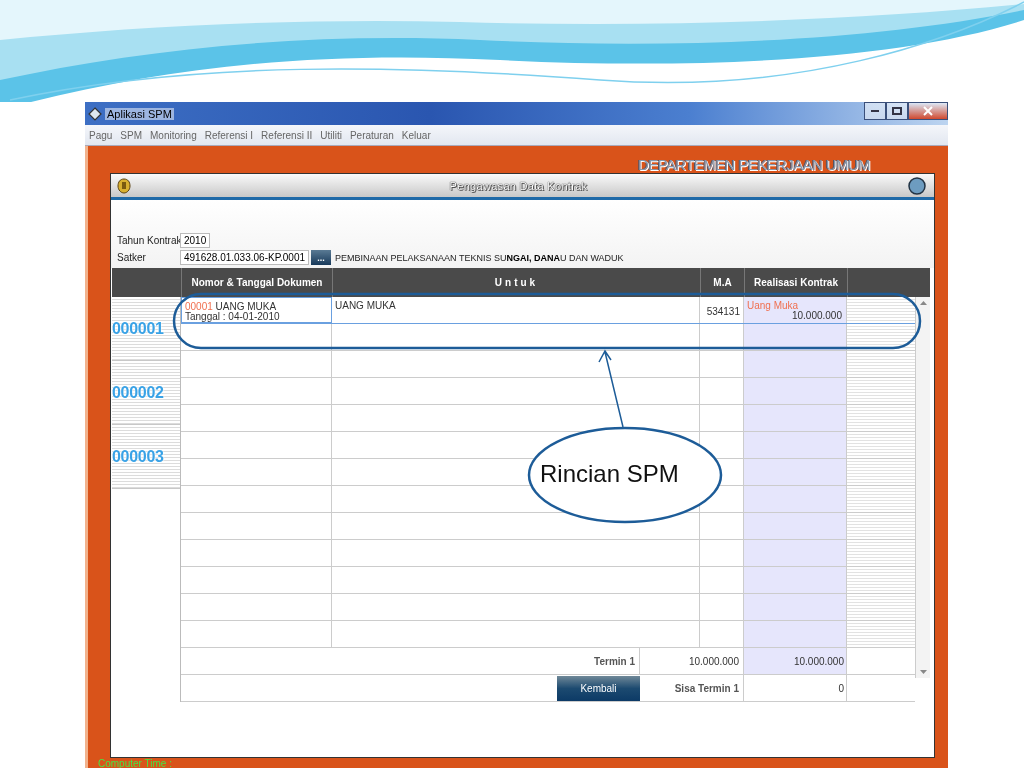 The height and width of the screenshot is (768, 1024). I want to click on document-date: Tanggal : 04-01-2010, so click(232, 316).